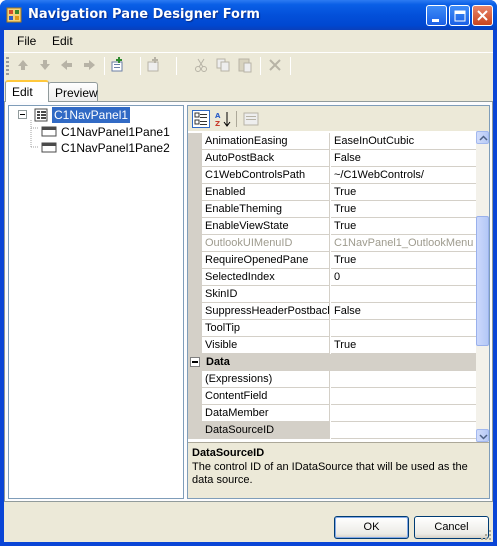 The height and width of the screenshot is (546, 497). I want to click on category-header: Data, so click(332, 362).